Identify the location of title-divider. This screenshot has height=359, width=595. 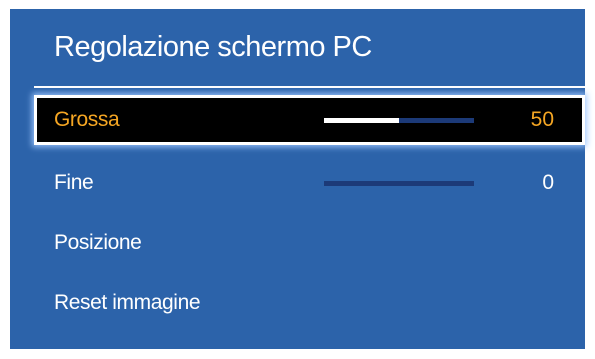
(309, 87).